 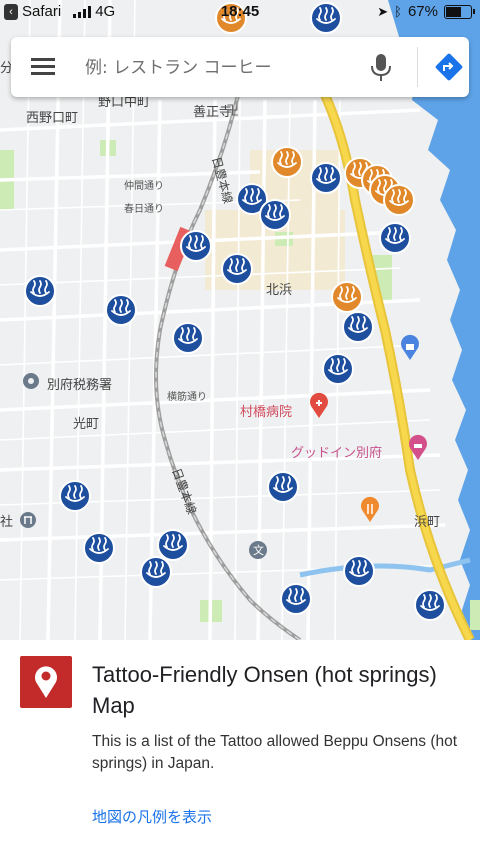 What do you see at coordinates (86, 424) in the screenshot?
I see `label-hikari-machi: 光町` at bounding box center [86, 424].